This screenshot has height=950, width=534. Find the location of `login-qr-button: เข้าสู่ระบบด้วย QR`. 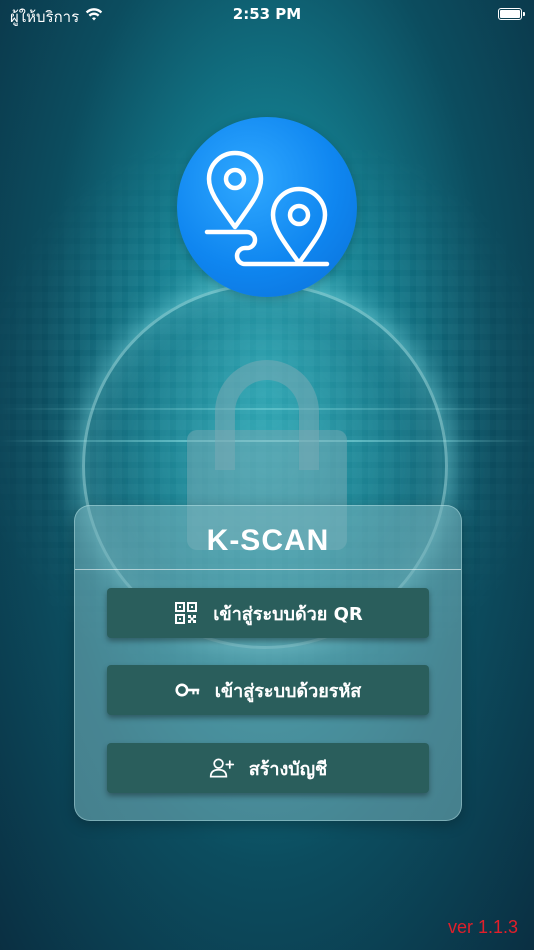

login-qr-button: เข้าสู่ระบบด้วย QR is located at coordinates (268, 613).